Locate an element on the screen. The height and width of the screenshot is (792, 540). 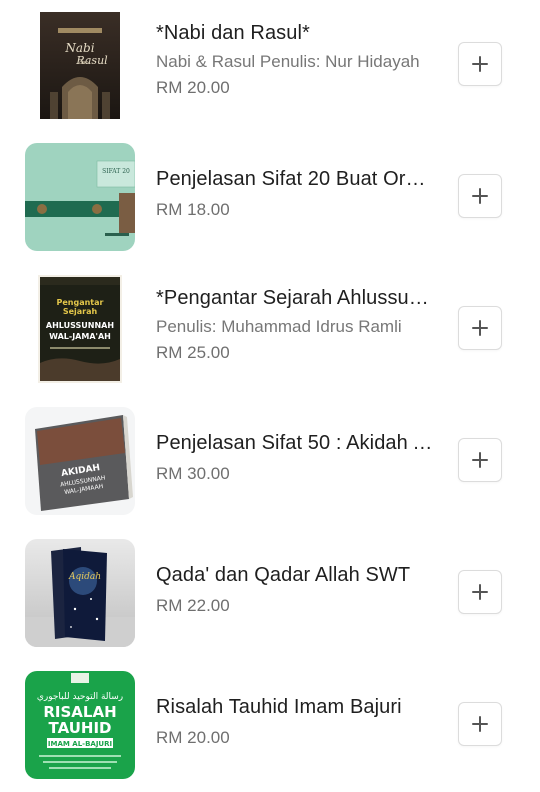
product-price: RM 30.00 is located at coordinates (193, 473).